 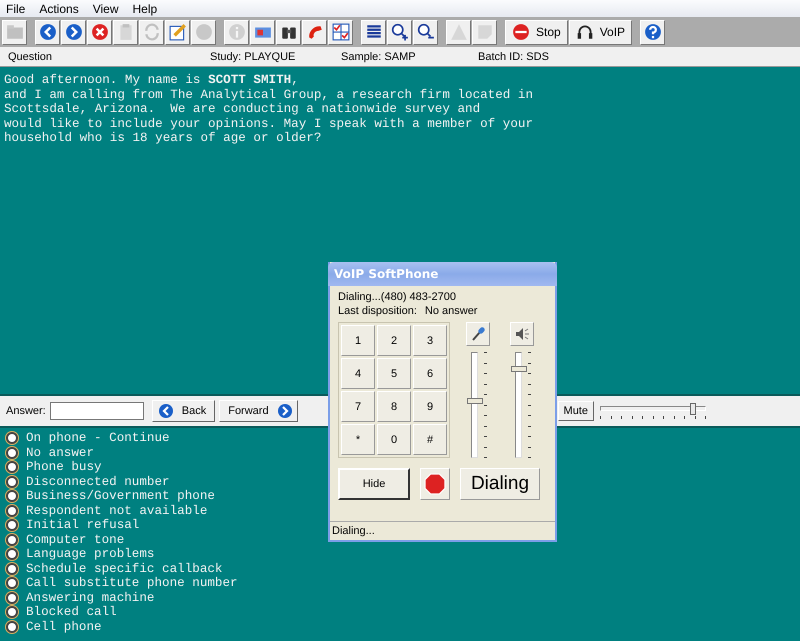 What do you see at coordinates (60, 453) in the screenshot?
I see `option-label: No answer` at bounding box center [60, 453].